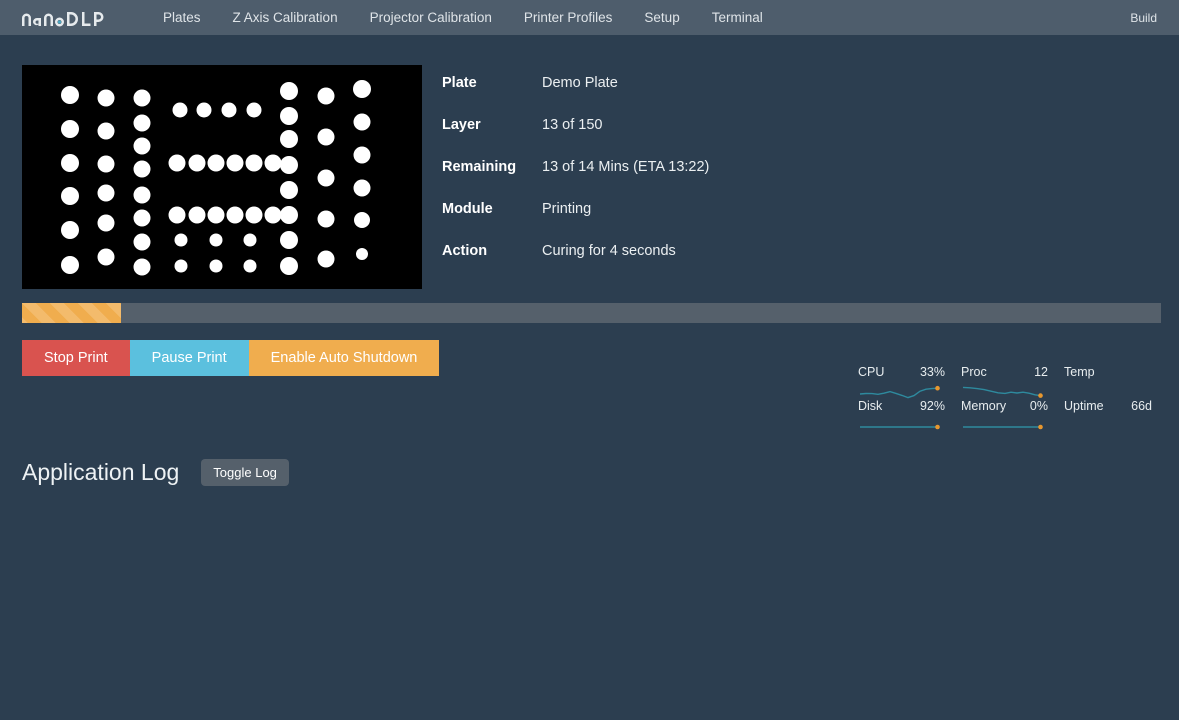 The height and width of the screenshot is (720, 1179). Describe the element at coordinates (567, 209) in the screenshot. I see `info-value-module: Printing` at that location.